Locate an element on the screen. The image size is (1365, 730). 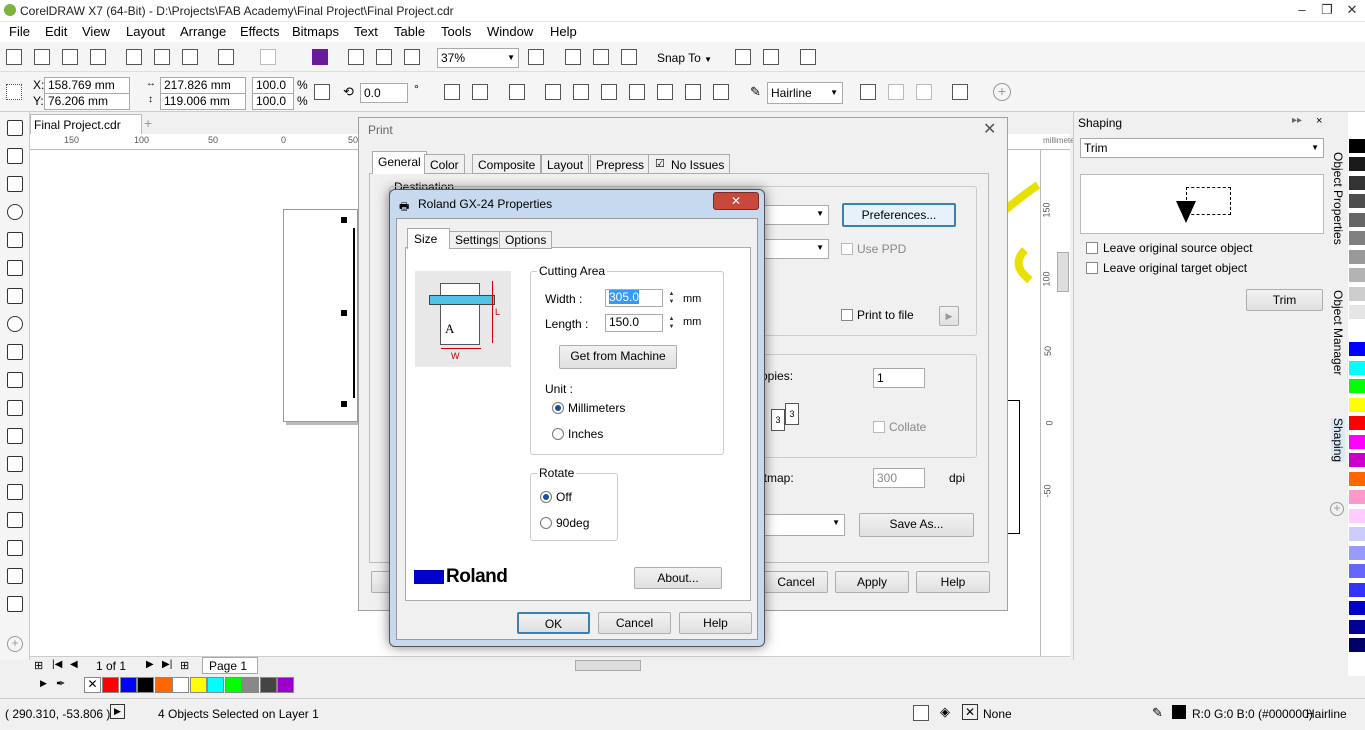
group-icon is located at coordinates (517, 92).